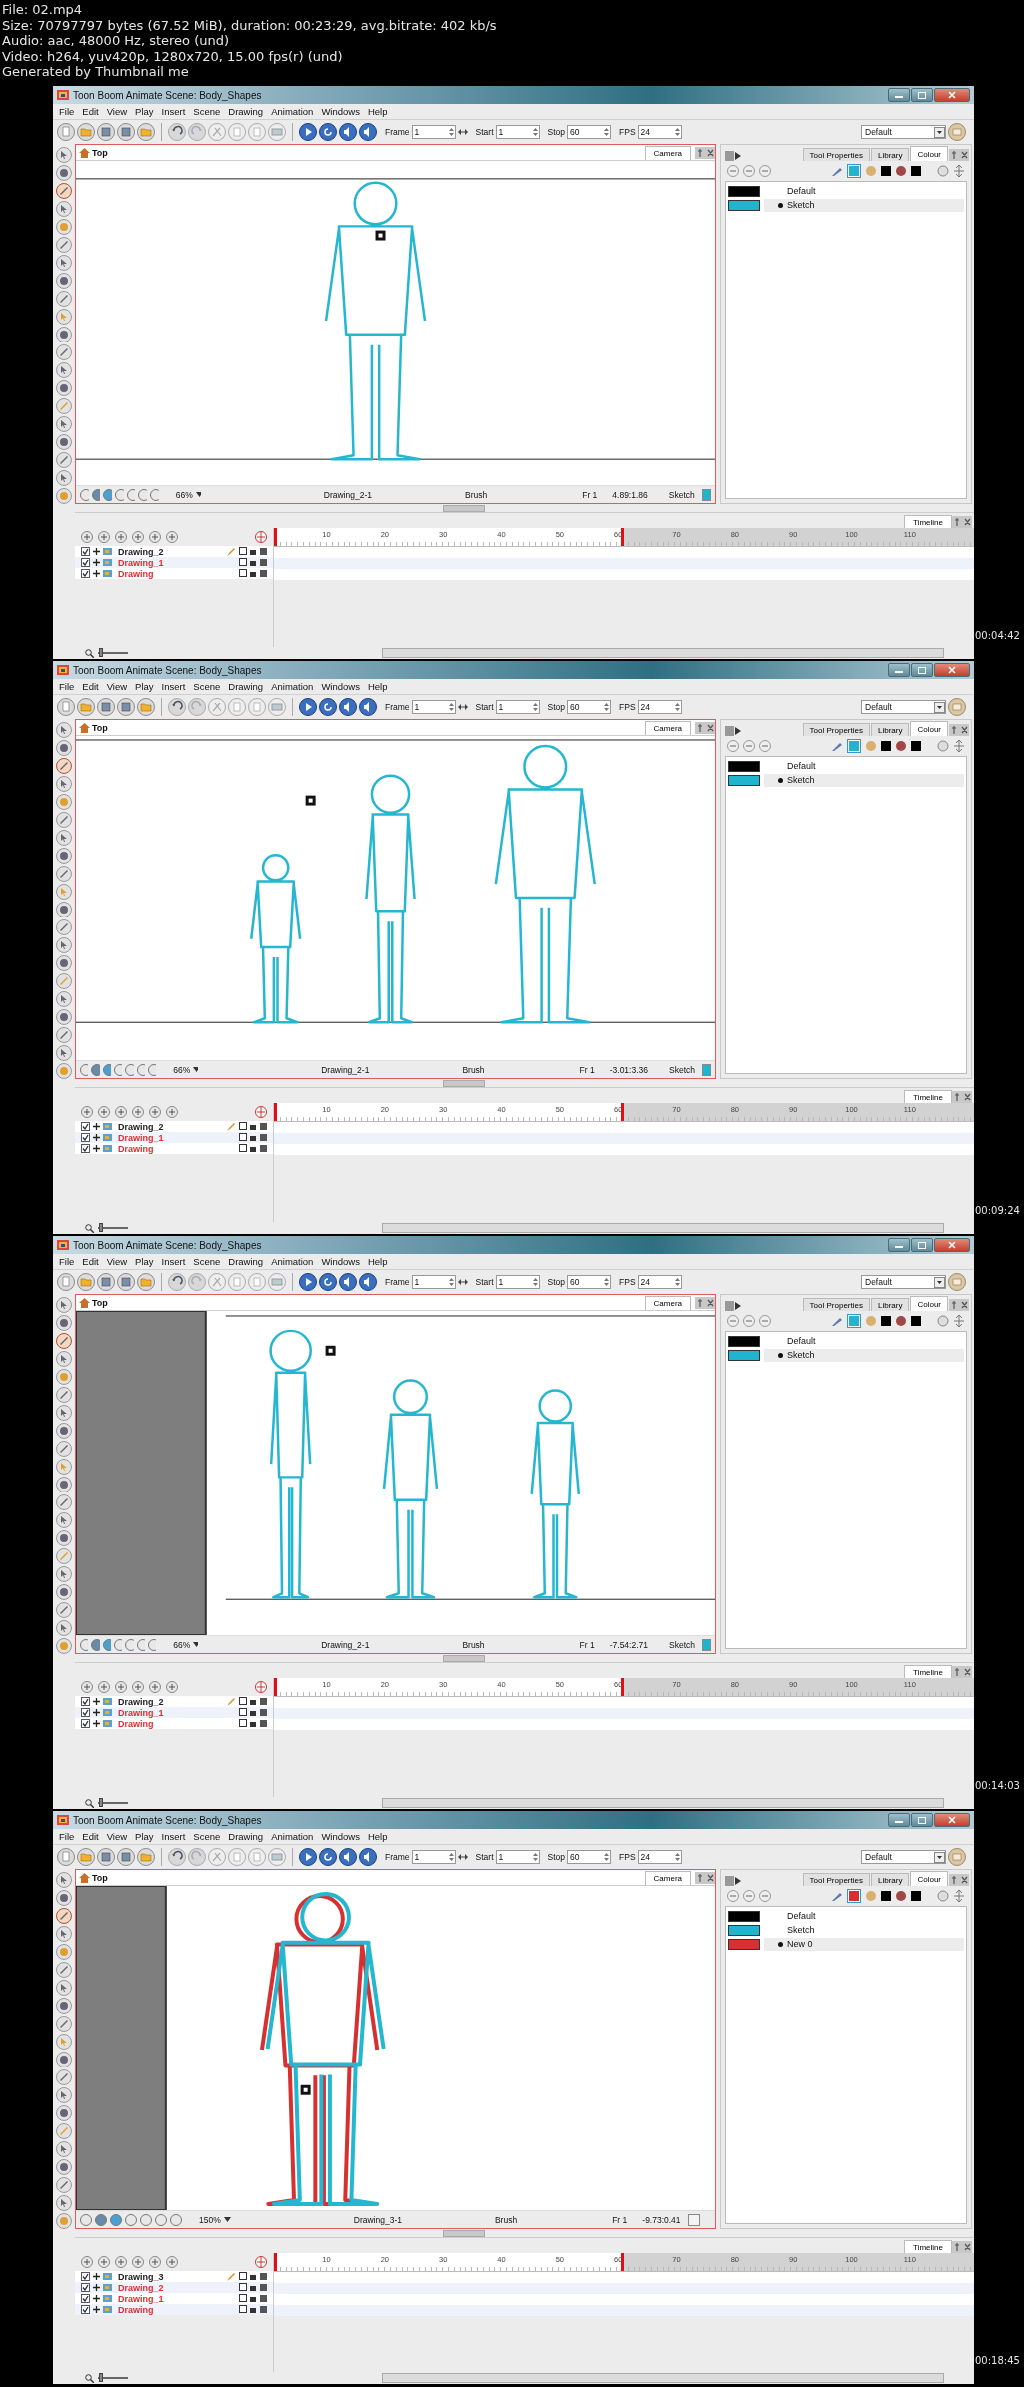 Image resolution: width=1024 pixels, height=2387 pixels. I want to click on workspace-dropdown: Default, so click(903, 132).